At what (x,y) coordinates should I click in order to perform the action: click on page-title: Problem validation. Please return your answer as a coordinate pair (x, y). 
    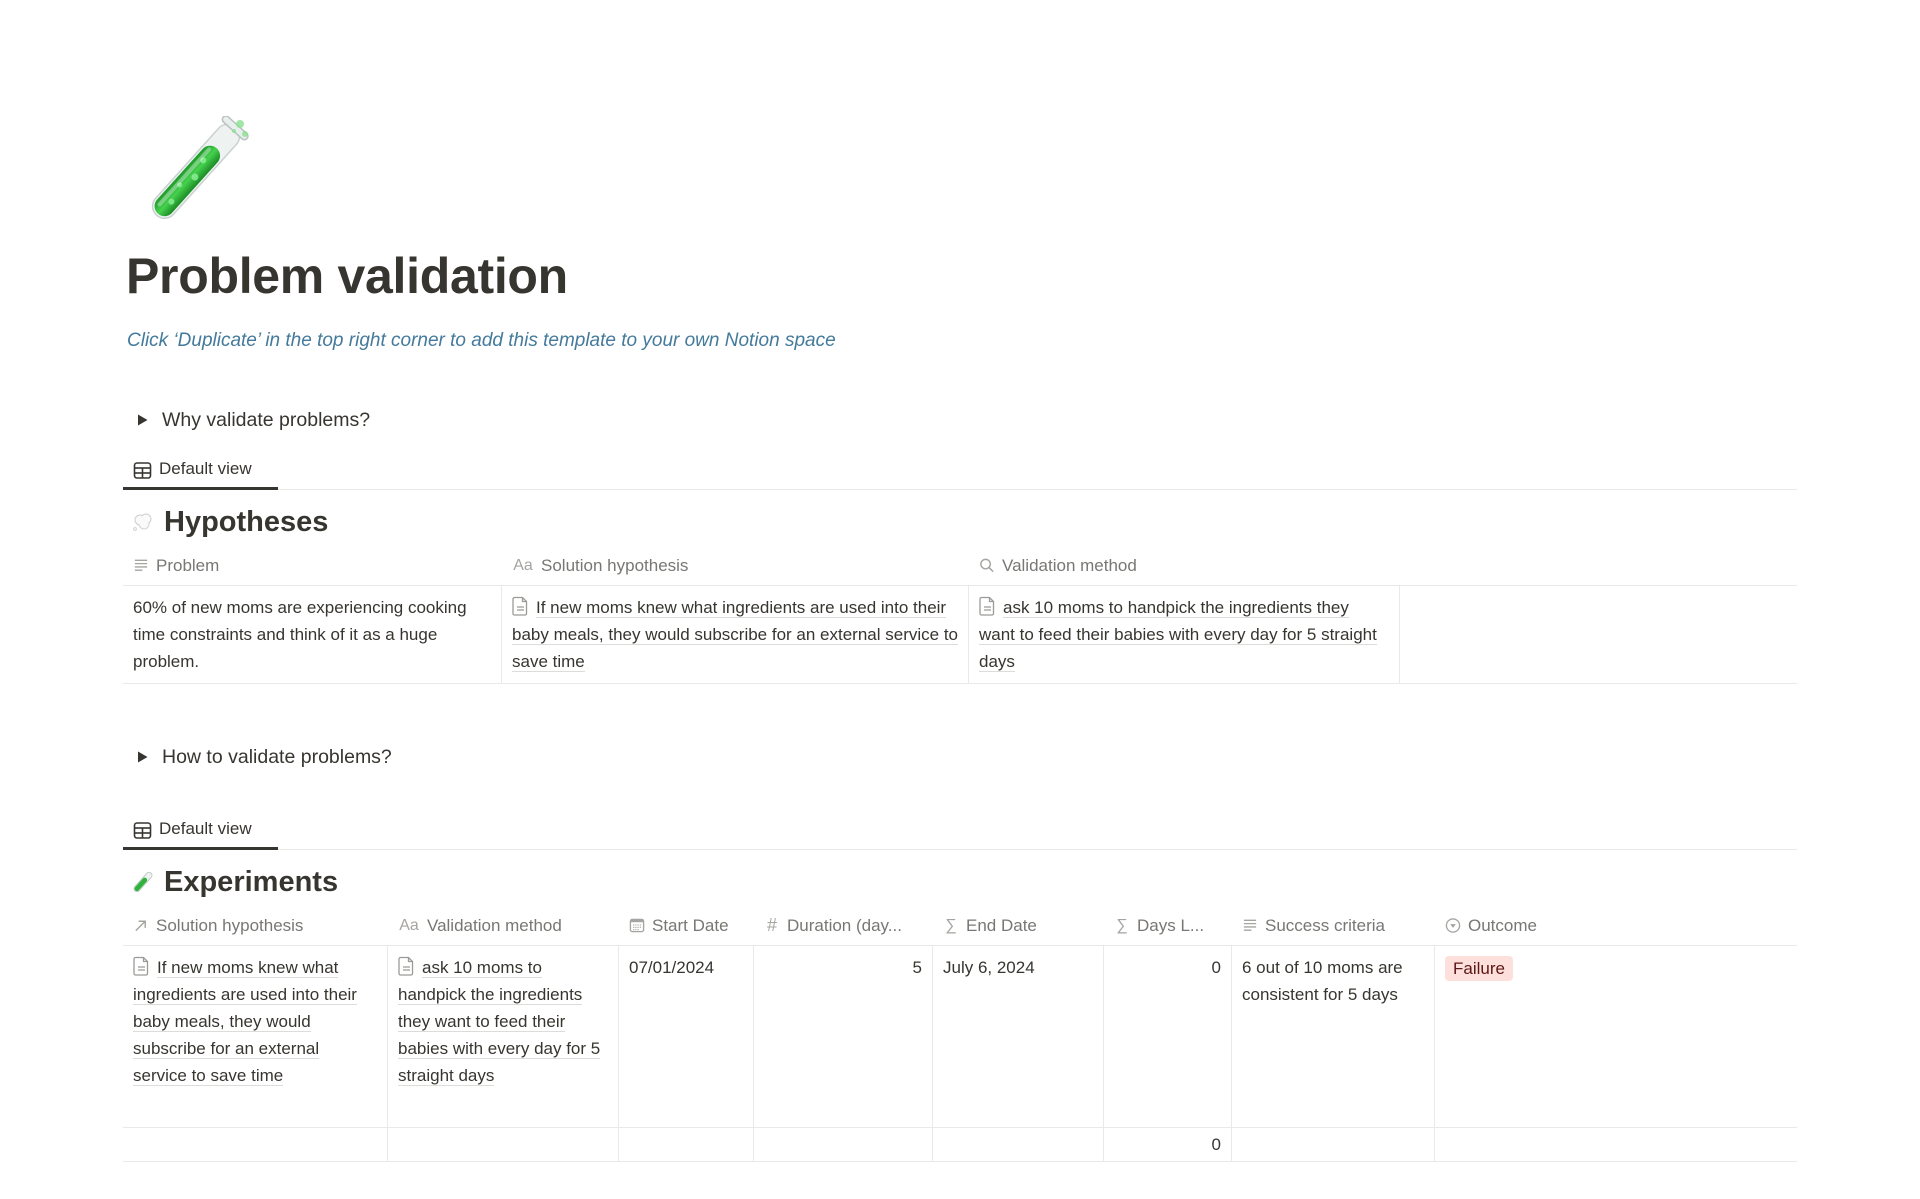
    Looking at the image, I should click on (347, 276).